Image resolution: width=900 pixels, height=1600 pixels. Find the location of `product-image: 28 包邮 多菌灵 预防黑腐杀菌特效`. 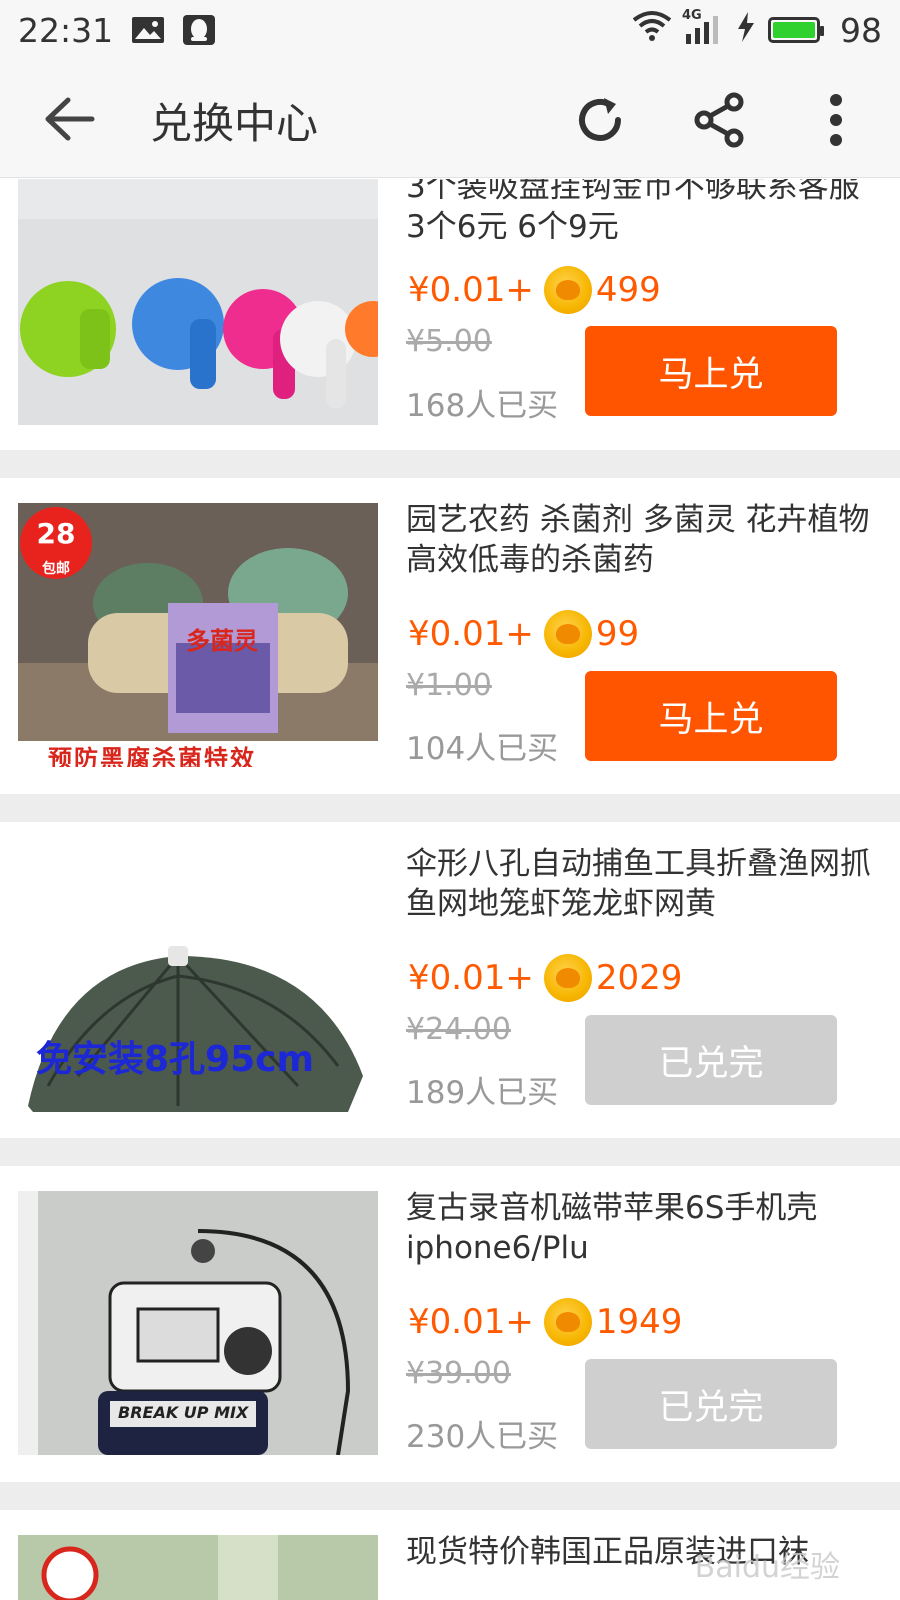

product-image: 28 包邮 多菌灵 预防黑腐杀菌特效 is located at coordinates (198, 635).